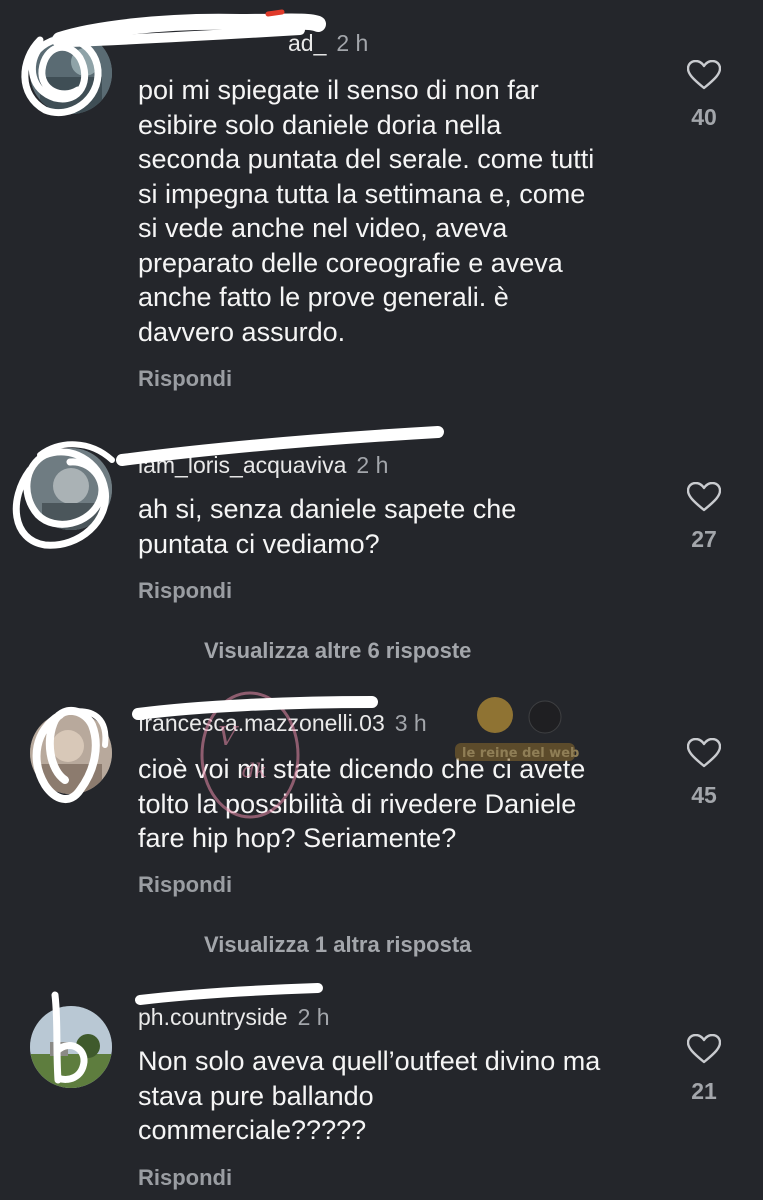  What do you see at coordinates (704, 773) in the screenshot?
I see `like-control: 45` at bounding box center [704, 773].